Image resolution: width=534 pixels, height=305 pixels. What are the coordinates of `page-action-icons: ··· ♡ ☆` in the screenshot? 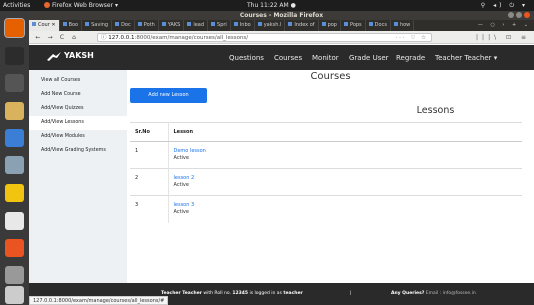 It's located at (411, 38).